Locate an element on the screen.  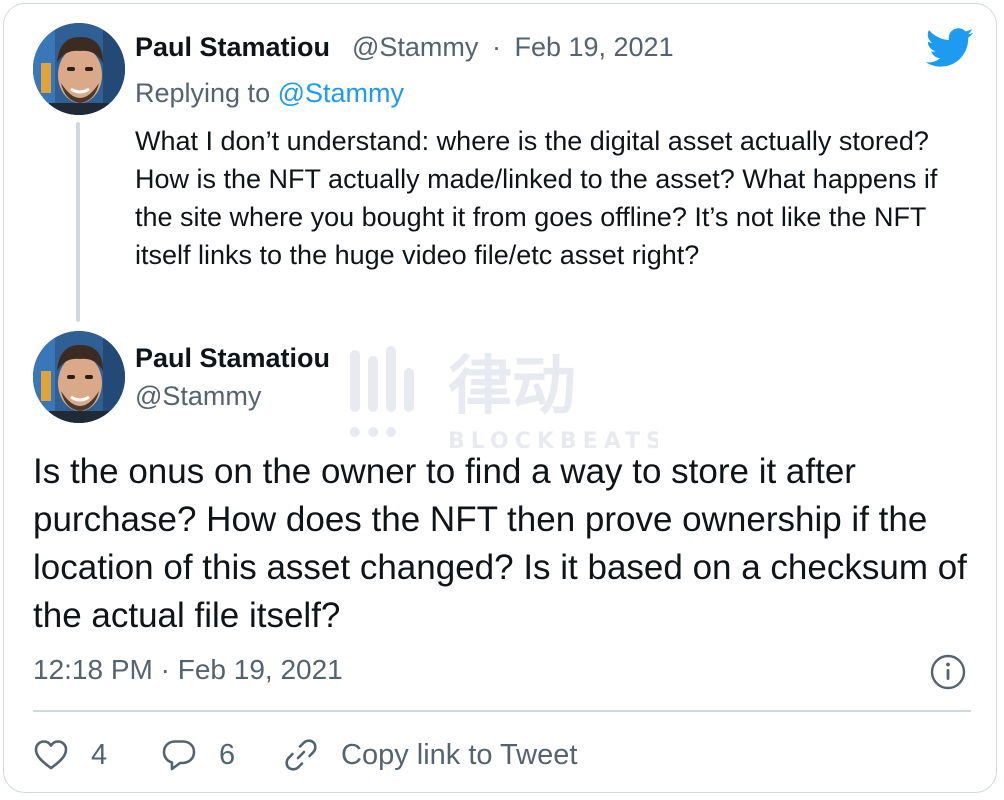
reply-author-name: Paul Stamatiou is located at coordinates (232, 47).